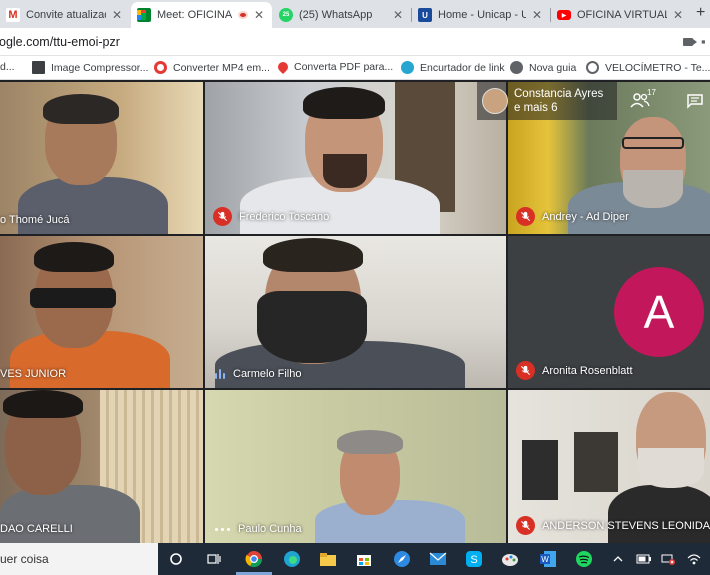 The height and width of the screenshot is (575, 710). What do you see at coordinates (438, 559) in the screenshot?
I see `mail-icon` at bounding box center [438, 559].